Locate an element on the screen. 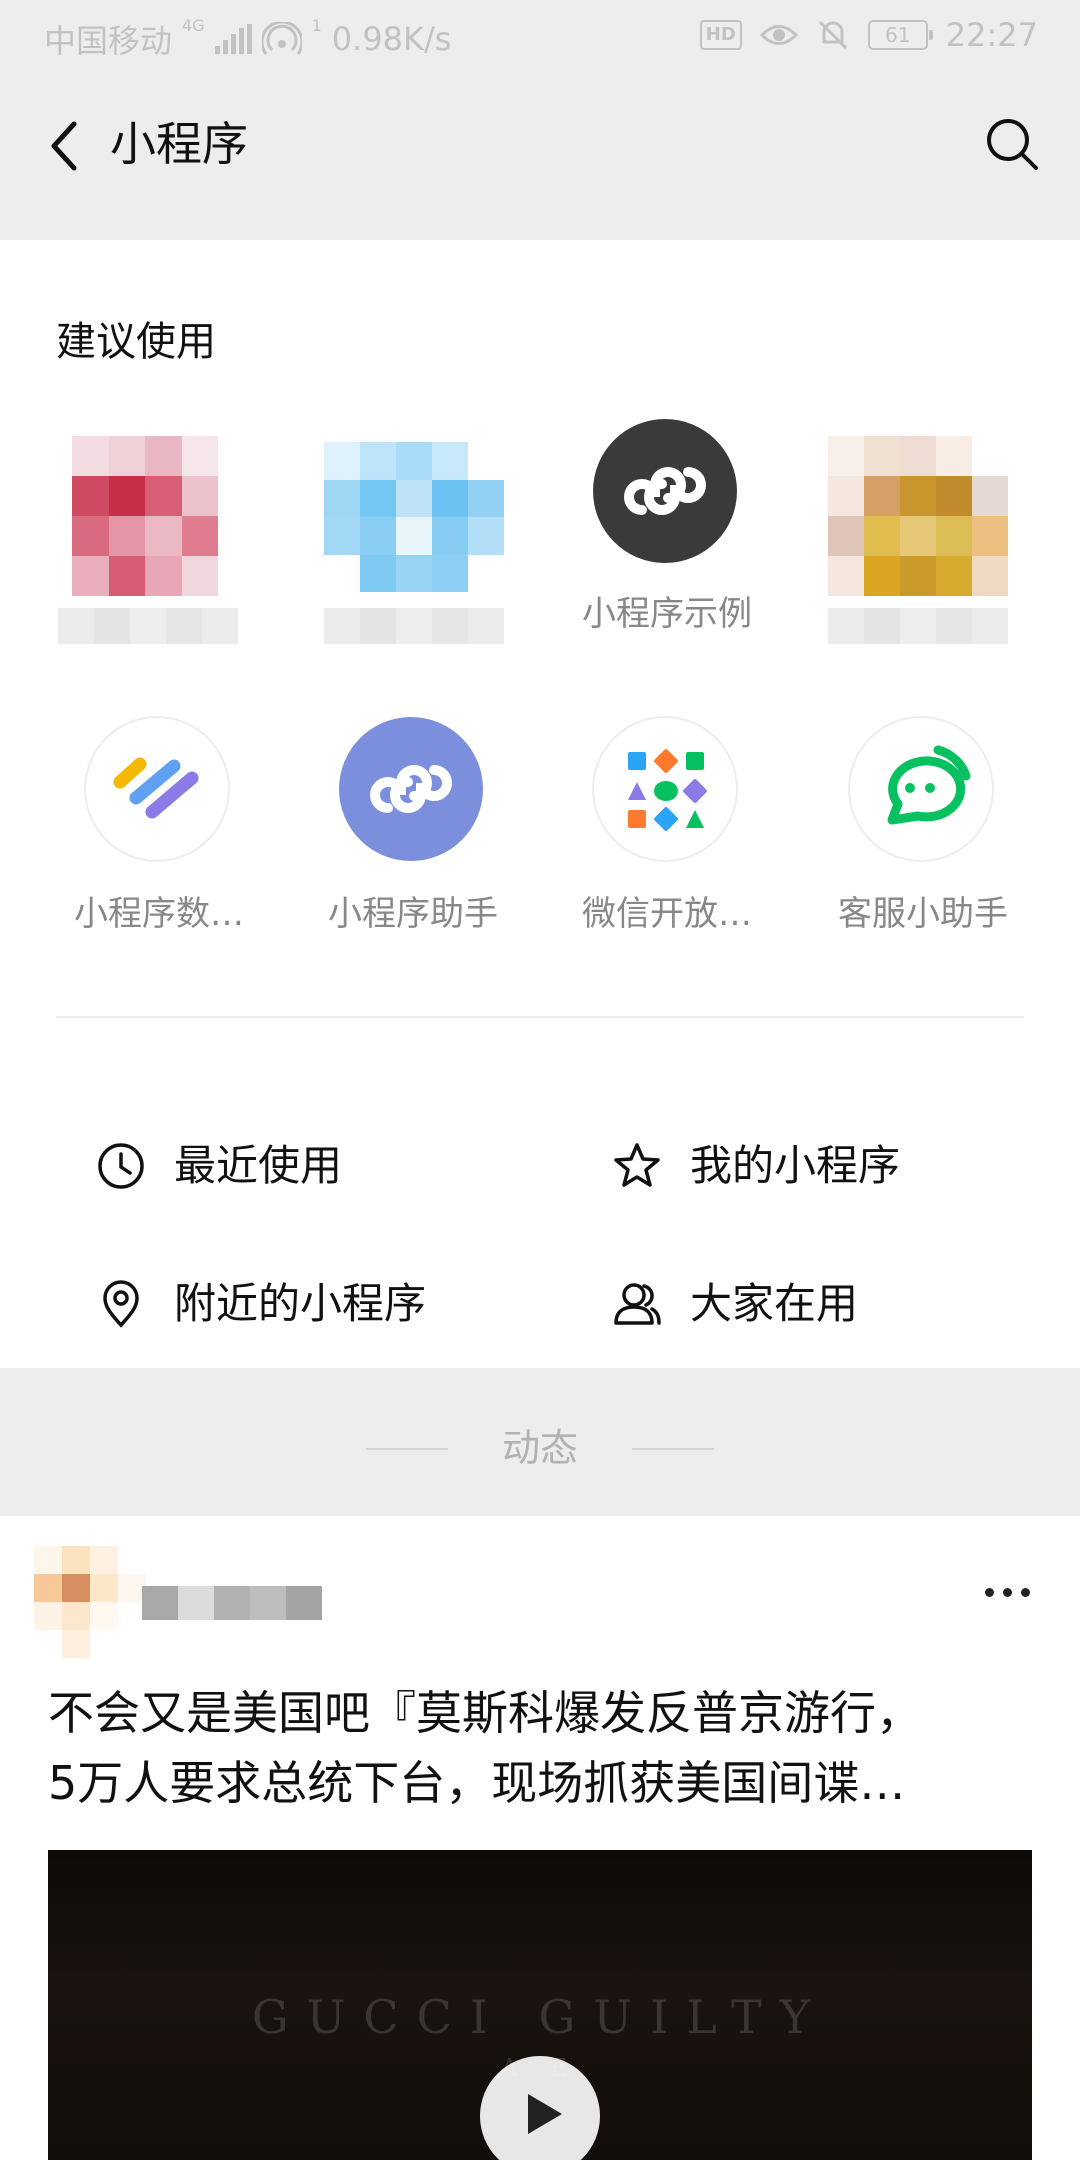  eye-icon is located at coordinates (778, 35).